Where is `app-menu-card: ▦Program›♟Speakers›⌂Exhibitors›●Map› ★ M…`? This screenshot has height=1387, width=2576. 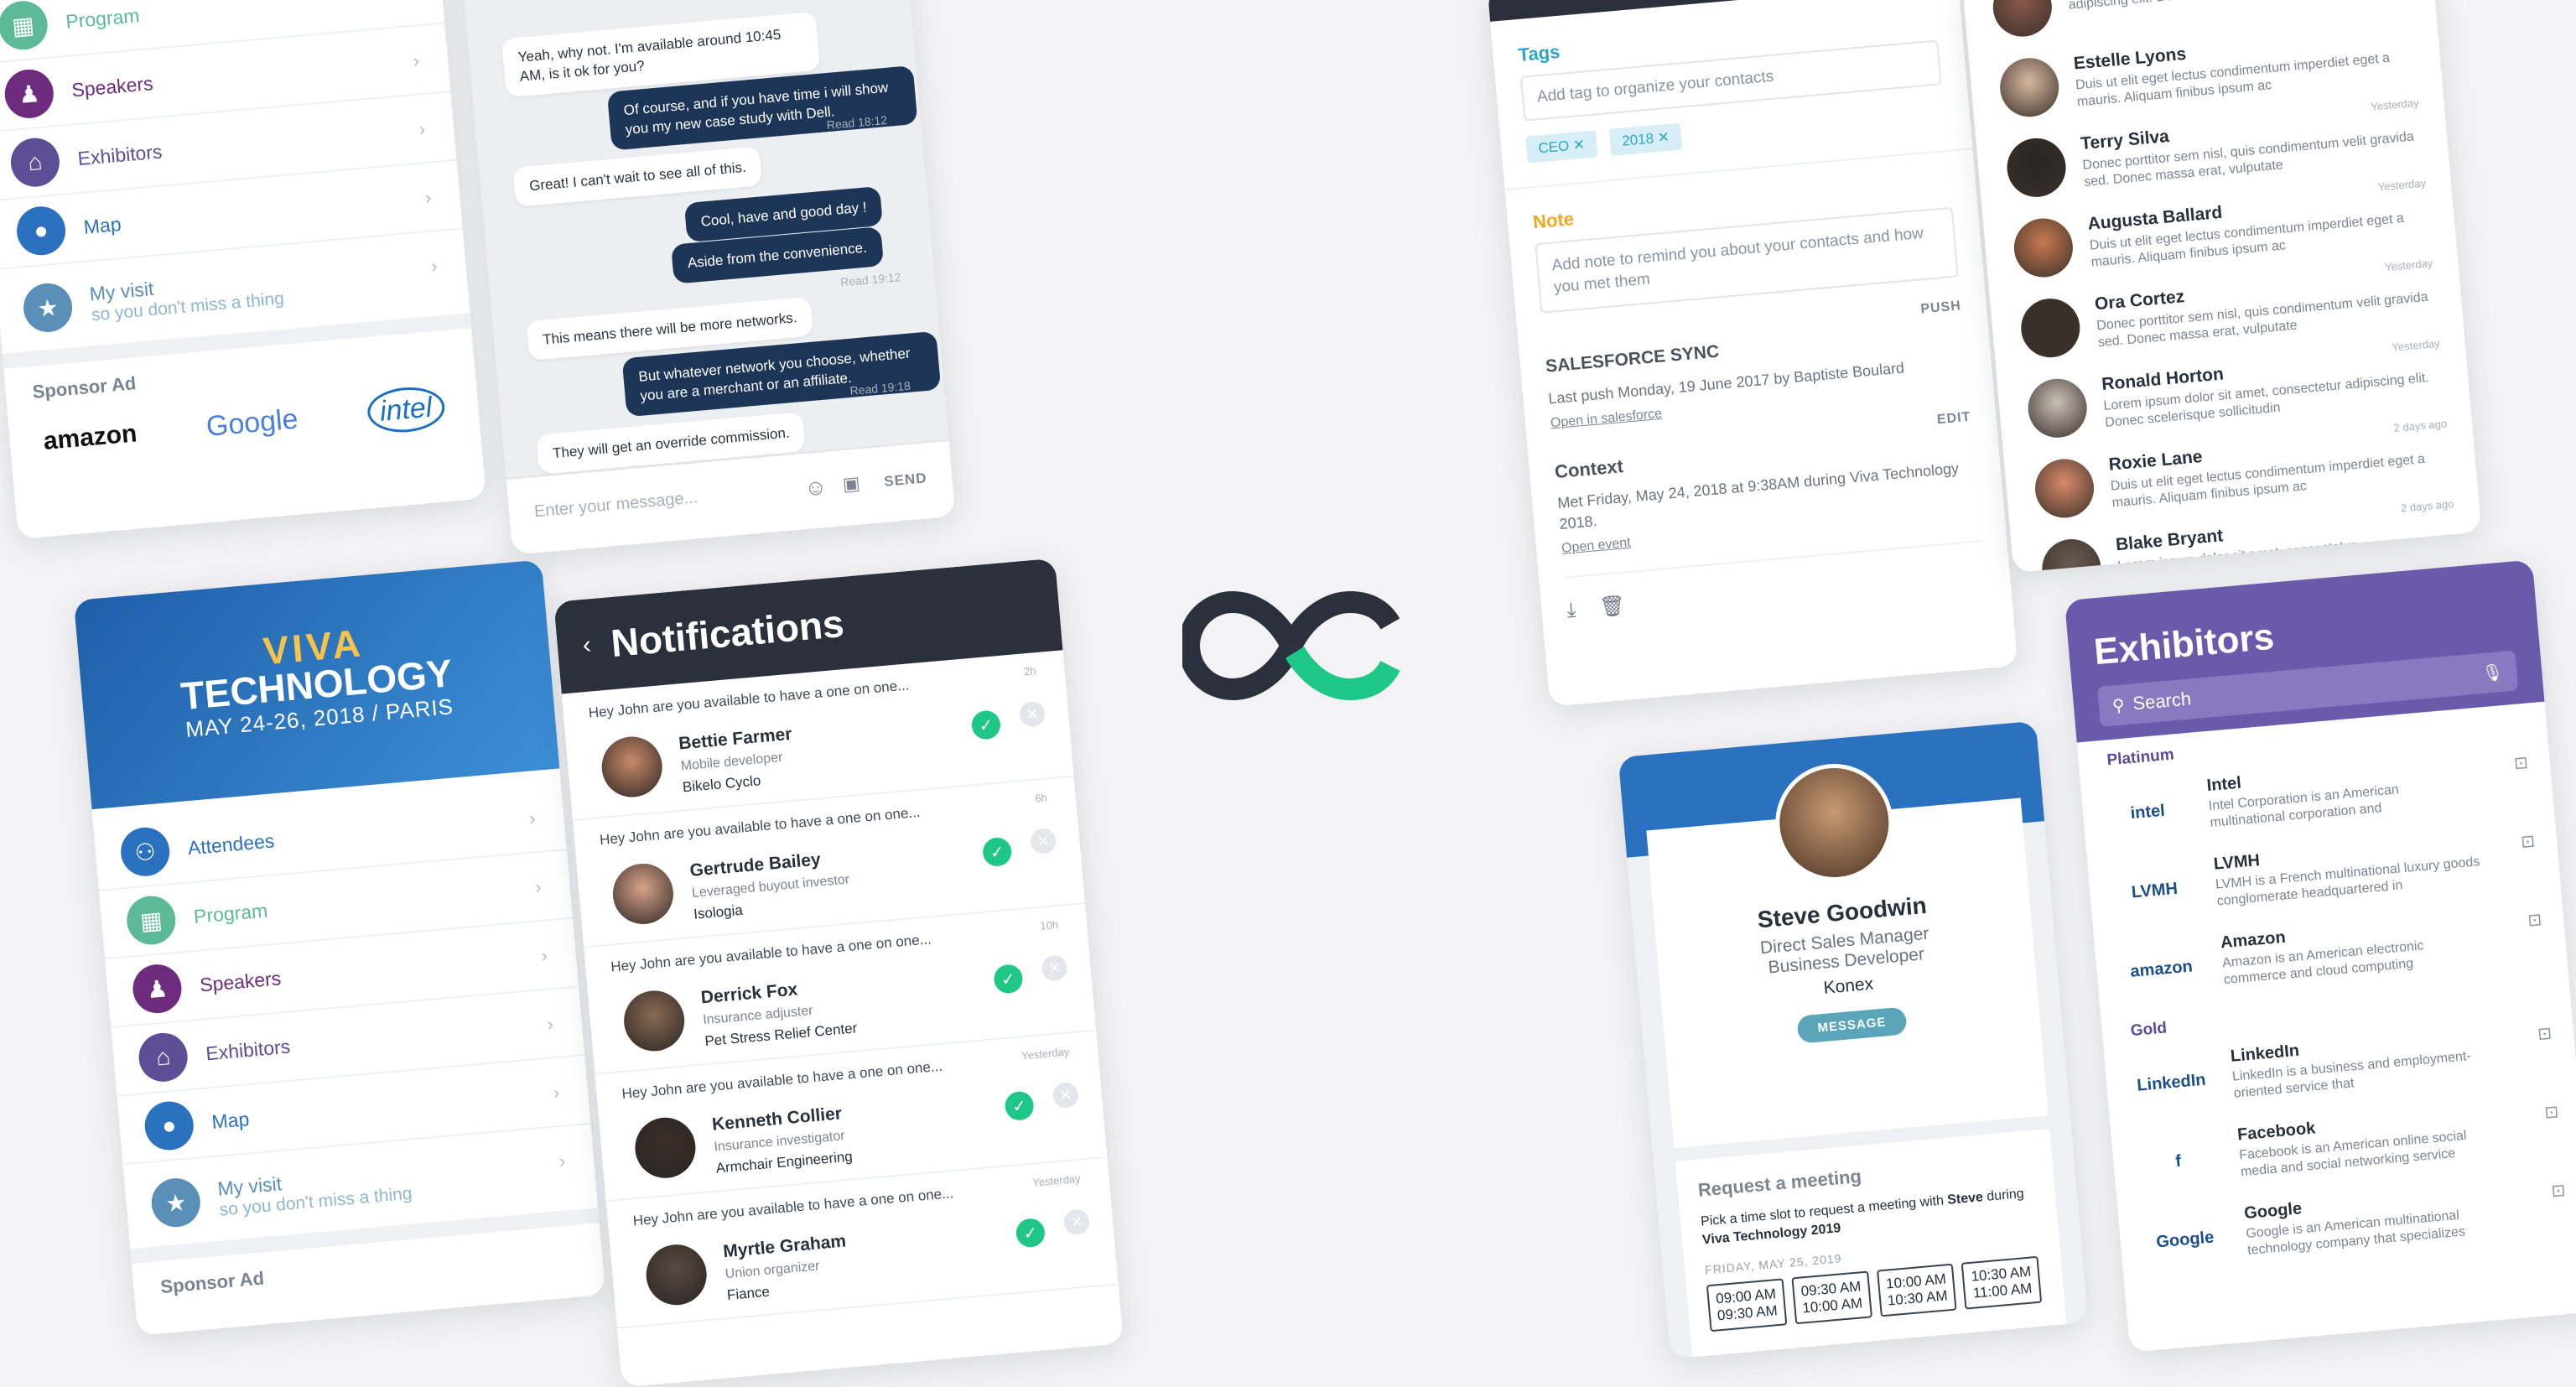
app-menu-card: ▦Program›♟Speakers›⌂Exhibitors›●Map› ★ M… is located at coordinates (243, 270).